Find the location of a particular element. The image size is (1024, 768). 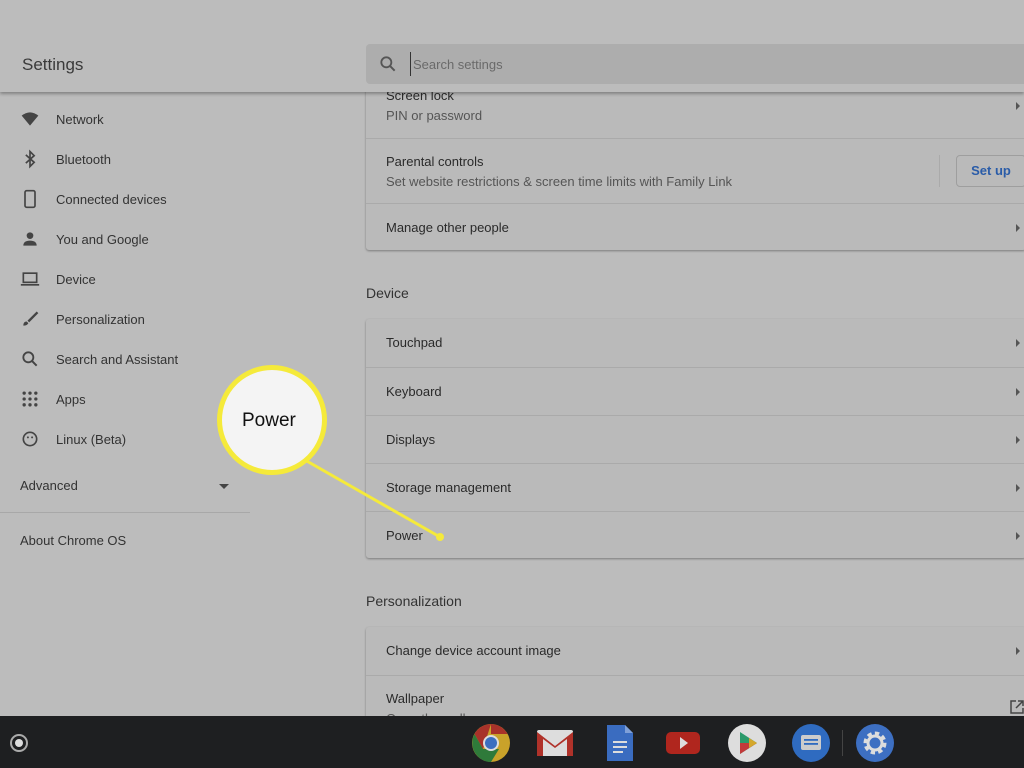

launcher-button is located at coordinates (19, 743).